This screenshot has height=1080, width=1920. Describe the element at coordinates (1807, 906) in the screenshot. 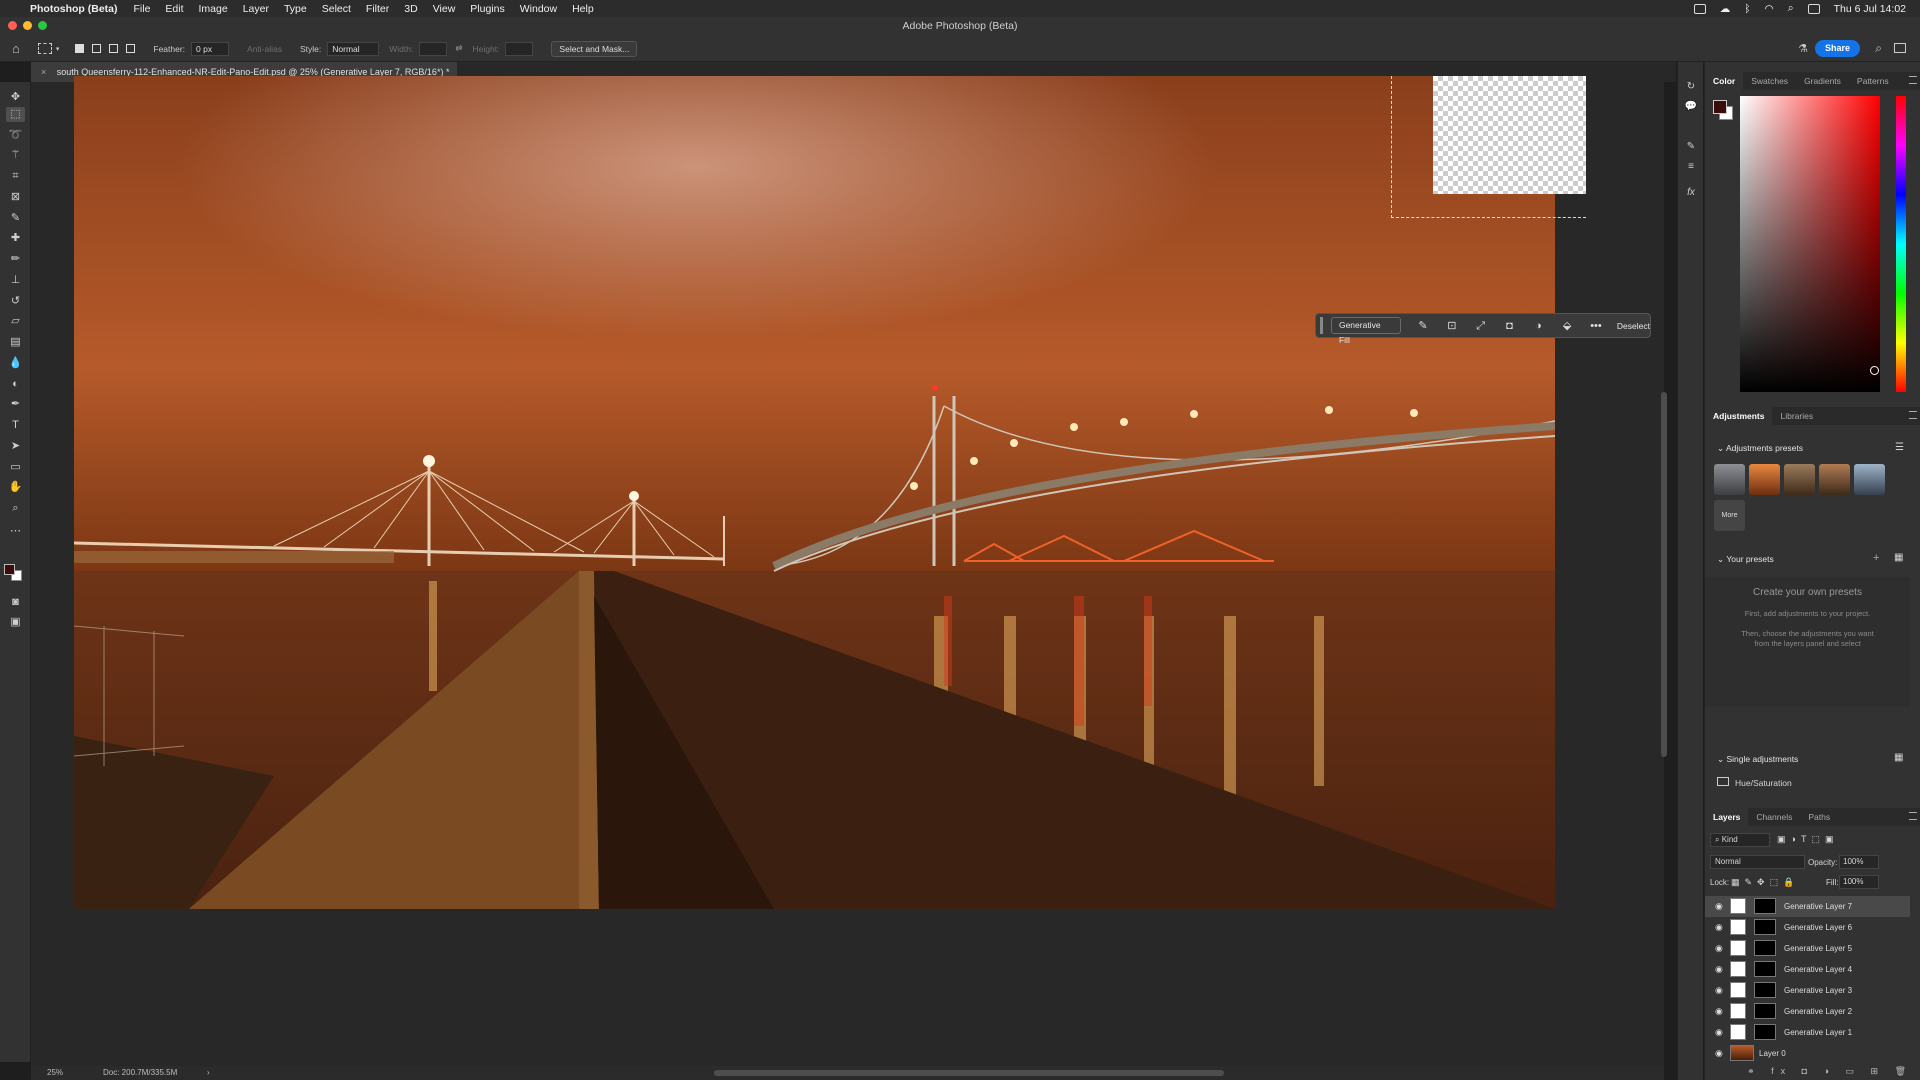

I see `layer-row: ◉ Generative Layer 7` at that location.